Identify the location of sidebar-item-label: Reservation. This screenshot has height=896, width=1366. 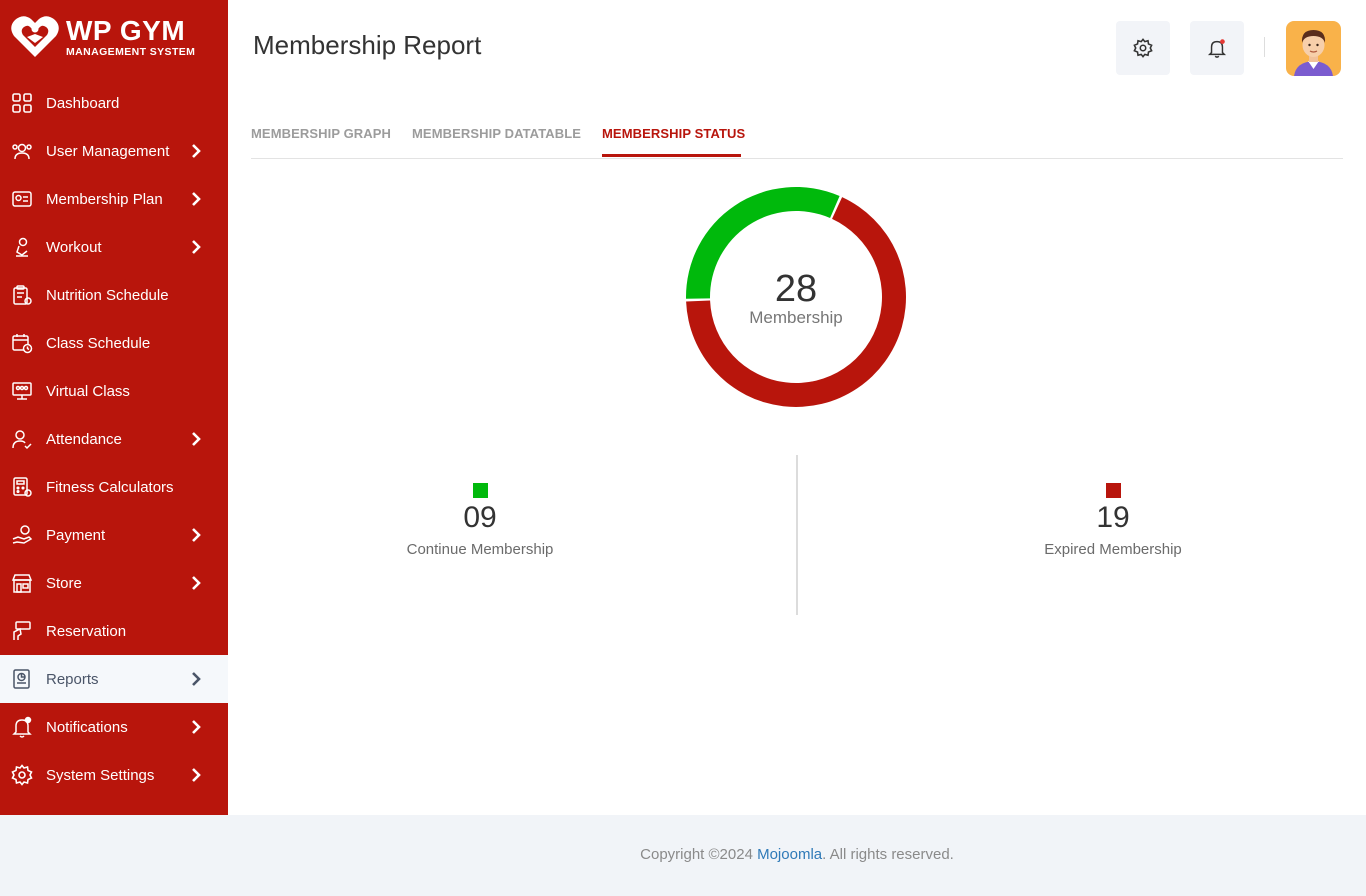
(86, 631).